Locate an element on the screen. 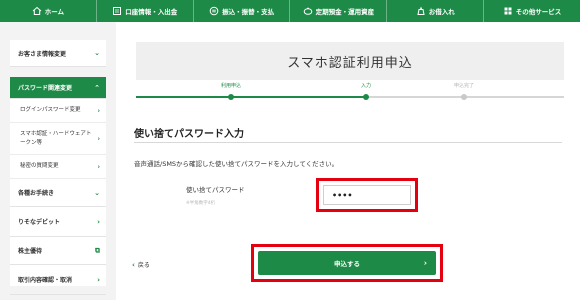 This screenshot has width=580, height=300. step-dot-input is located at coordinates (366, 97).